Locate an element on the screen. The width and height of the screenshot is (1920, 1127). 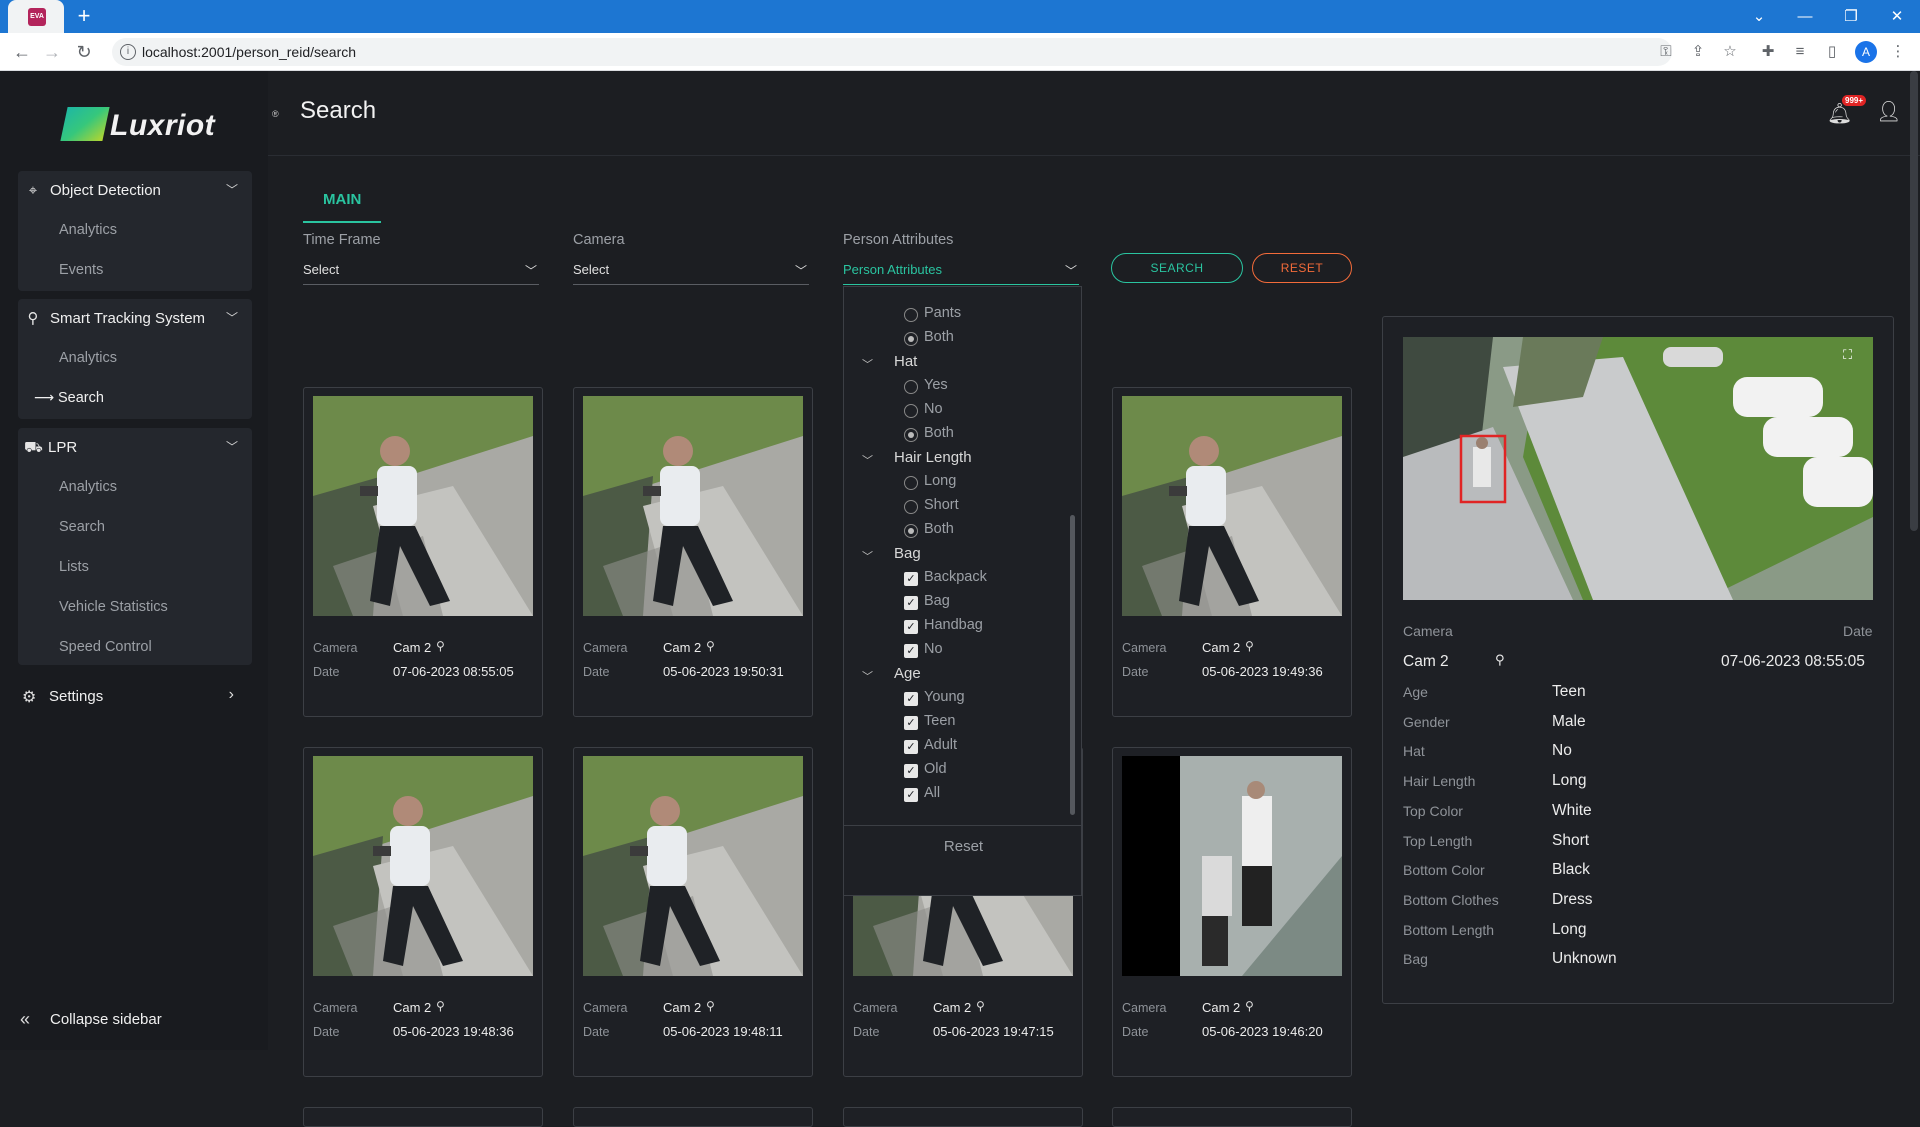
sidebar-item-od-events: Events is located at coordinates (135, 271).